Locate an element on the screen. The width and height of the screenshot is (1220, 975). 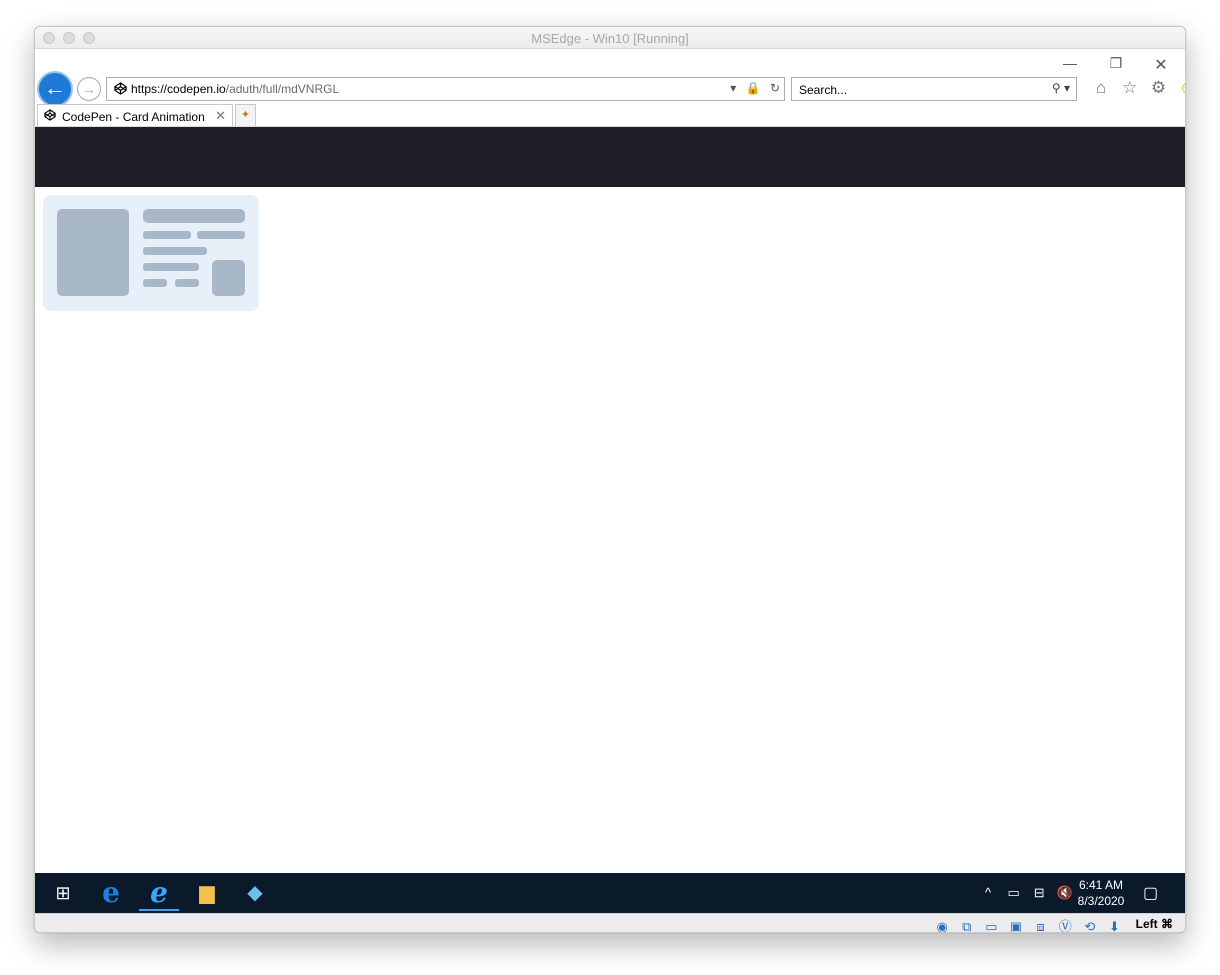
dropdown-icon: ▾ is located at coordinates (733, 88).